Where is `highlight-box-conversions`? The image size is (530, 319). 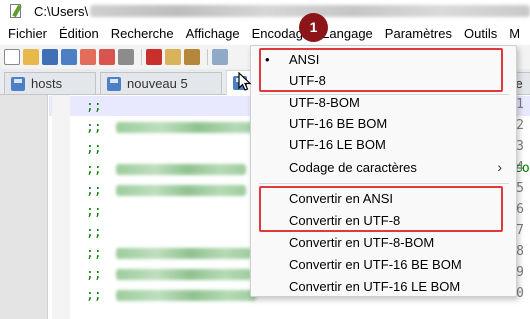
highlight-box-conversions is located at coordinates (381, 209).